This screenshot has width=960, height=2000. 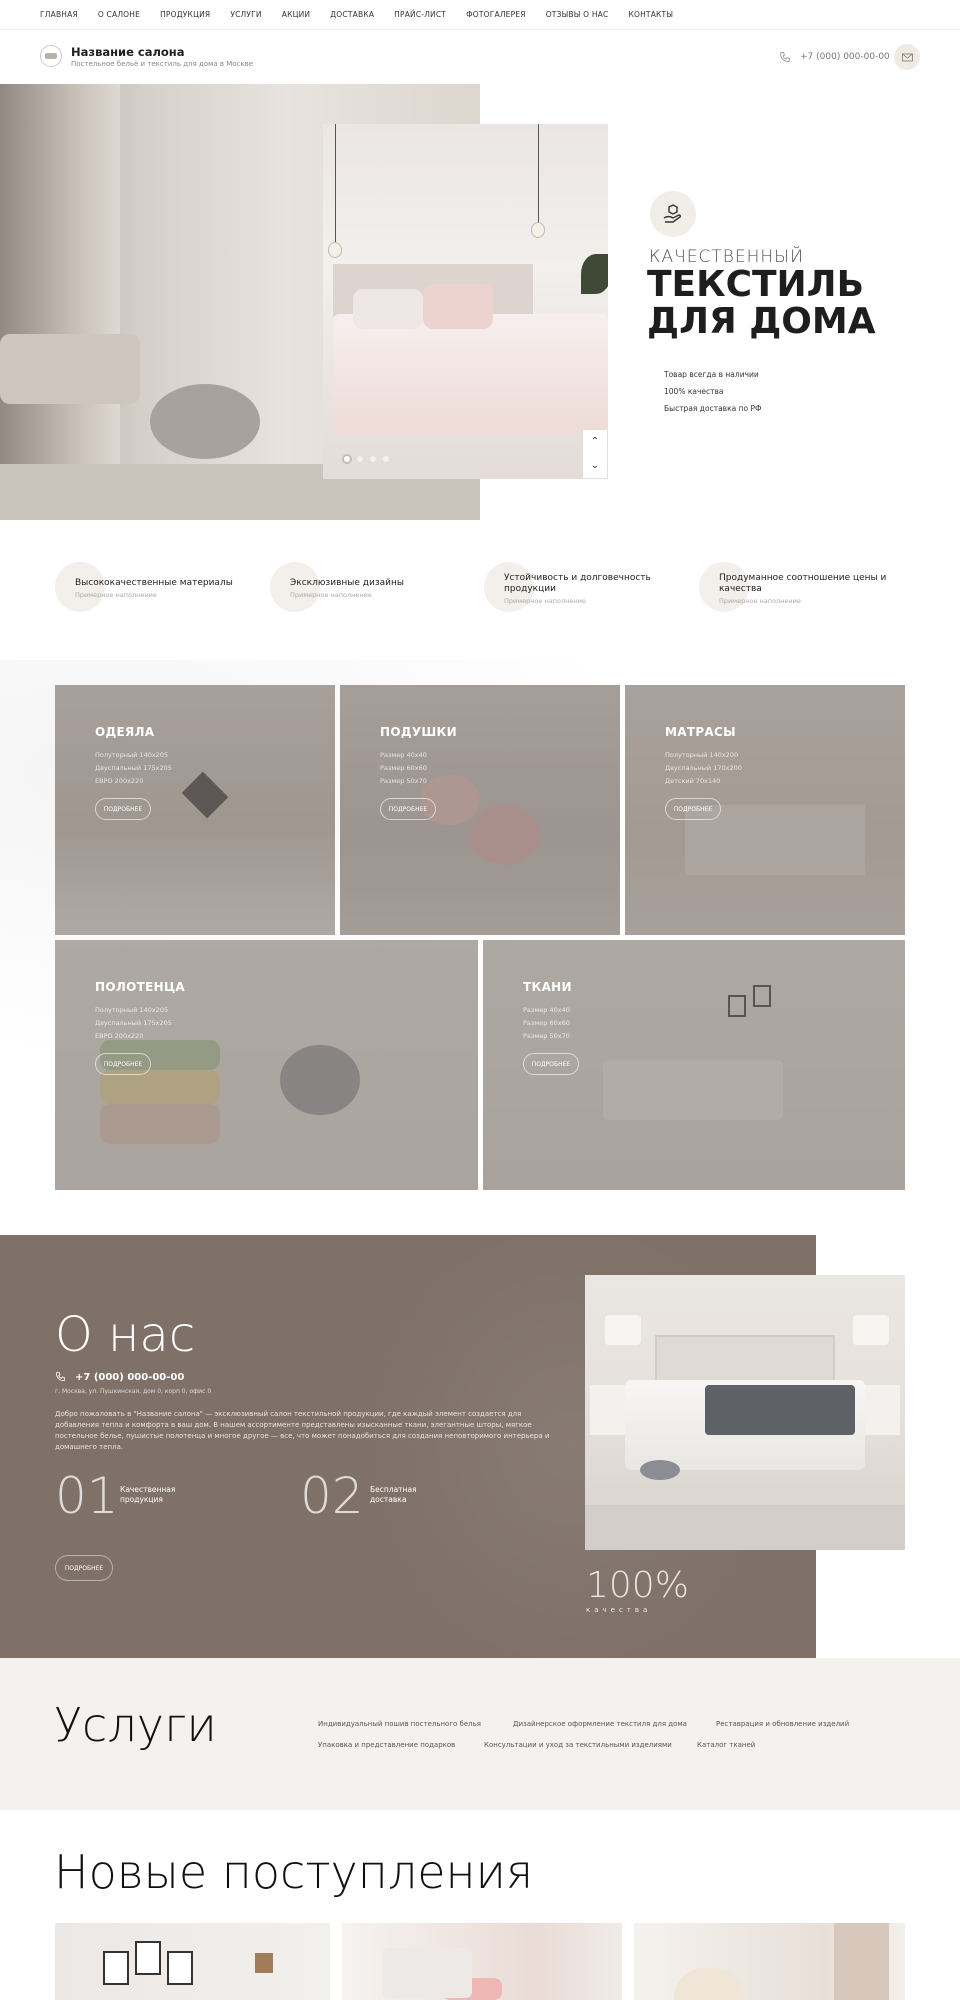 What do you see at coordinates (650, 14) in the screenshot?
I see `nav-contacts: КОНТАКТЫ` at bounding box center [650, 14].